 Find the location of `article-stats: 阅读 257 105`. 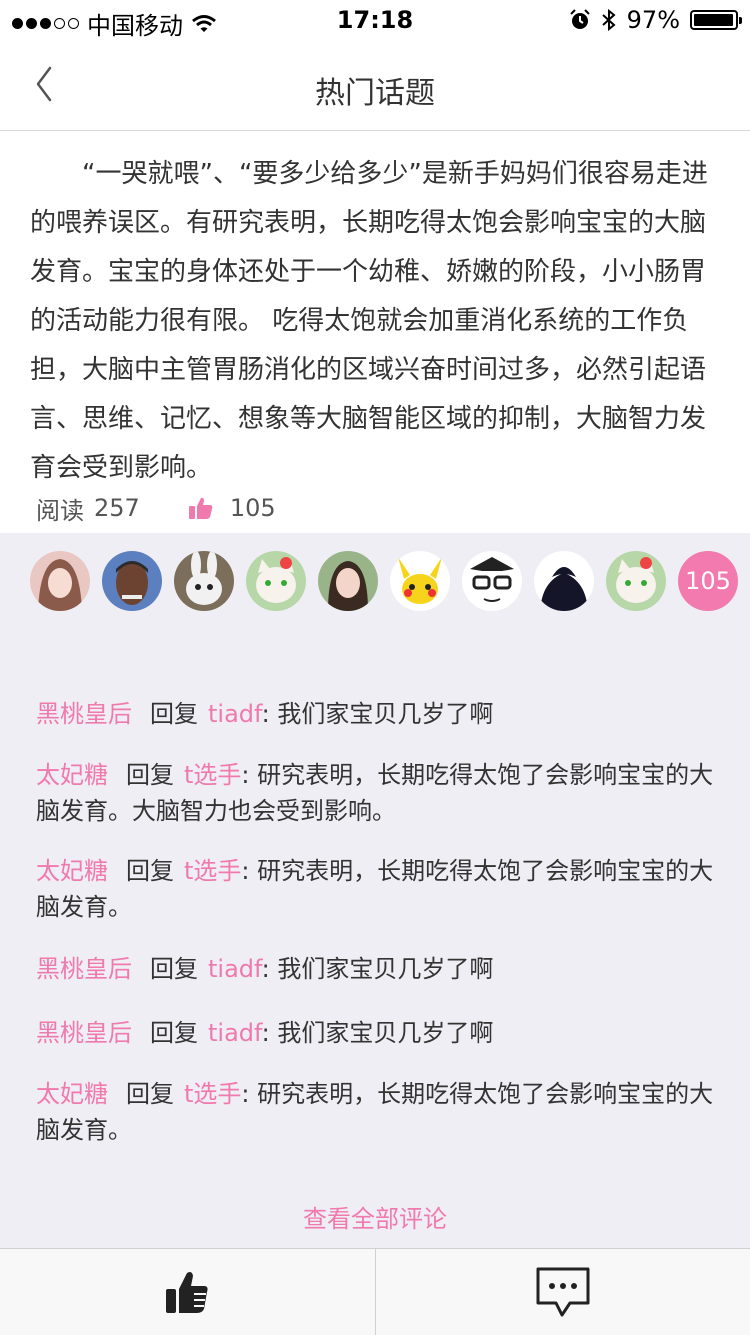

article-stats: 阅读 257 105 is located at coordinates (156, 508).